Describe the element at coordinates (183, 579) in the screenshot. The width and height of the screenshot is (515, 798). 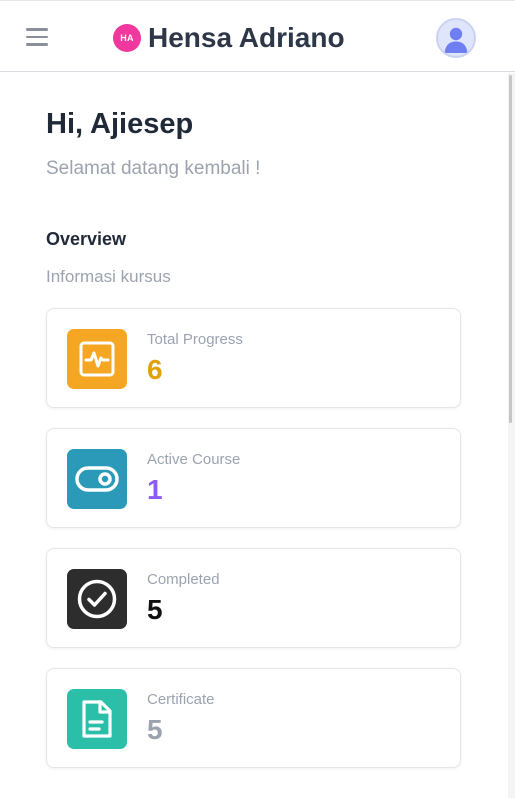
I see `stat-label: Completed` at that location.